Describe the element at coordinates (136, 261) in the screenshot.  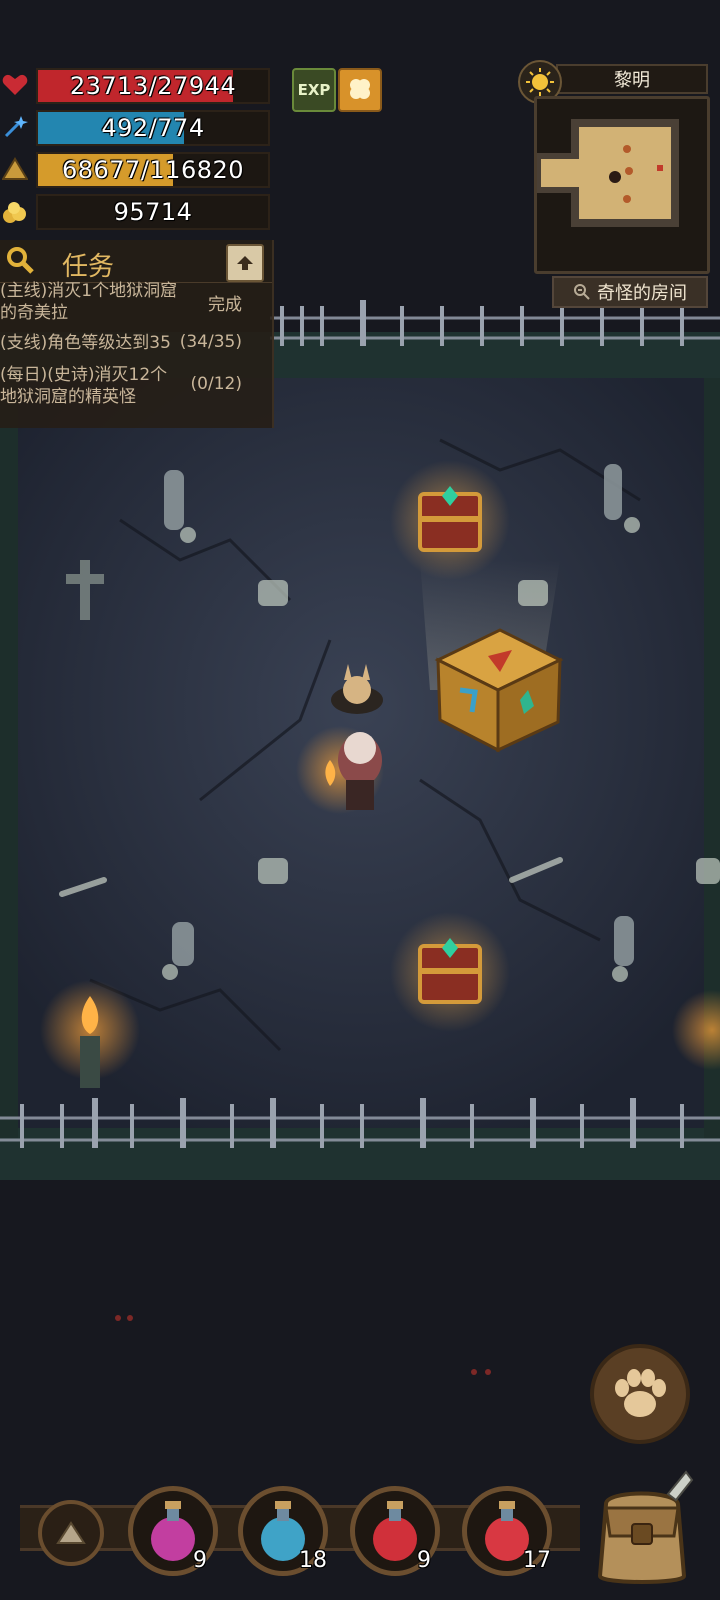
I see `quest-header: 任务` at that location.